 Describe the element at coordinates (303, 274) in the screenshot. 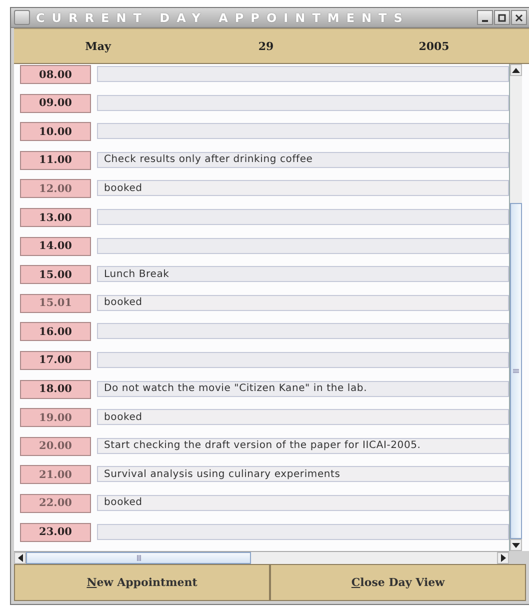

I see `appointment-field: Lunch Break` at that location.